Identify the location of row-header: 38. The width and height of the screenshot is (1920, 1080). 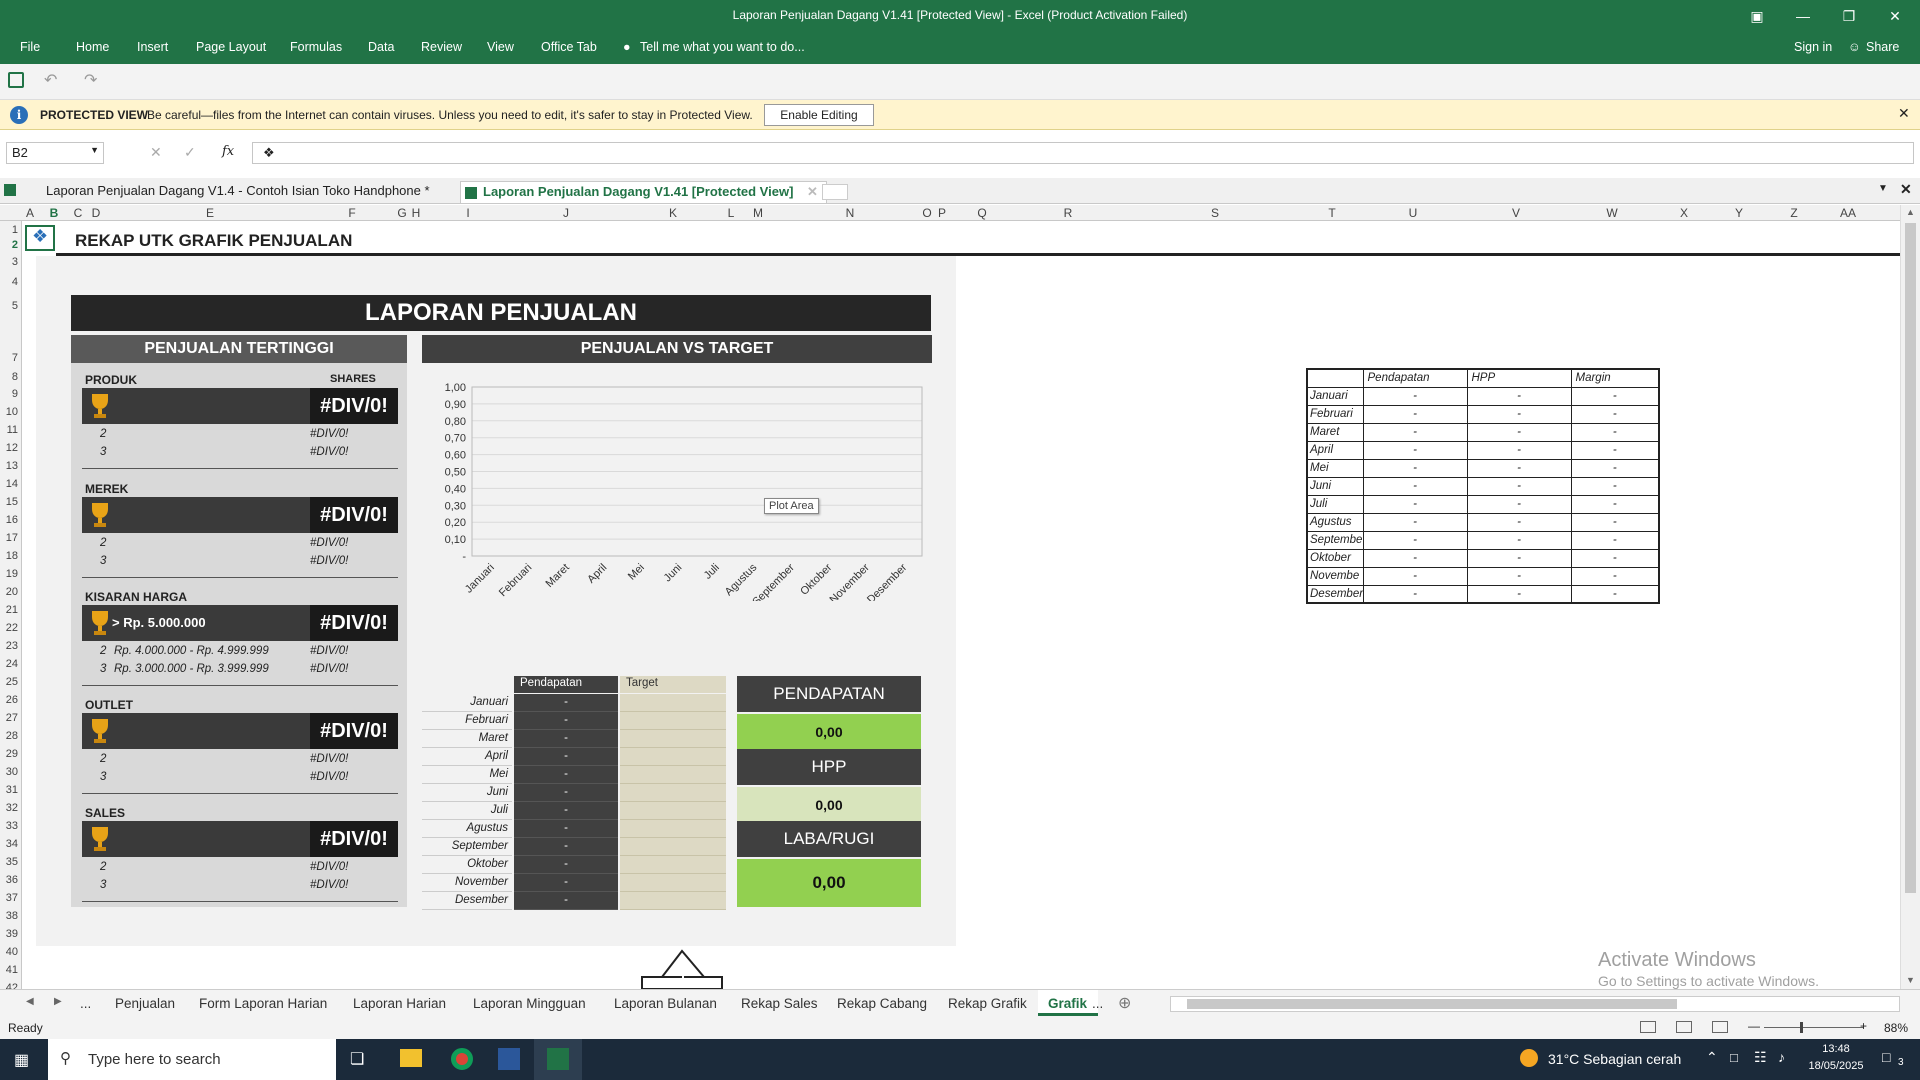
(12, 916).